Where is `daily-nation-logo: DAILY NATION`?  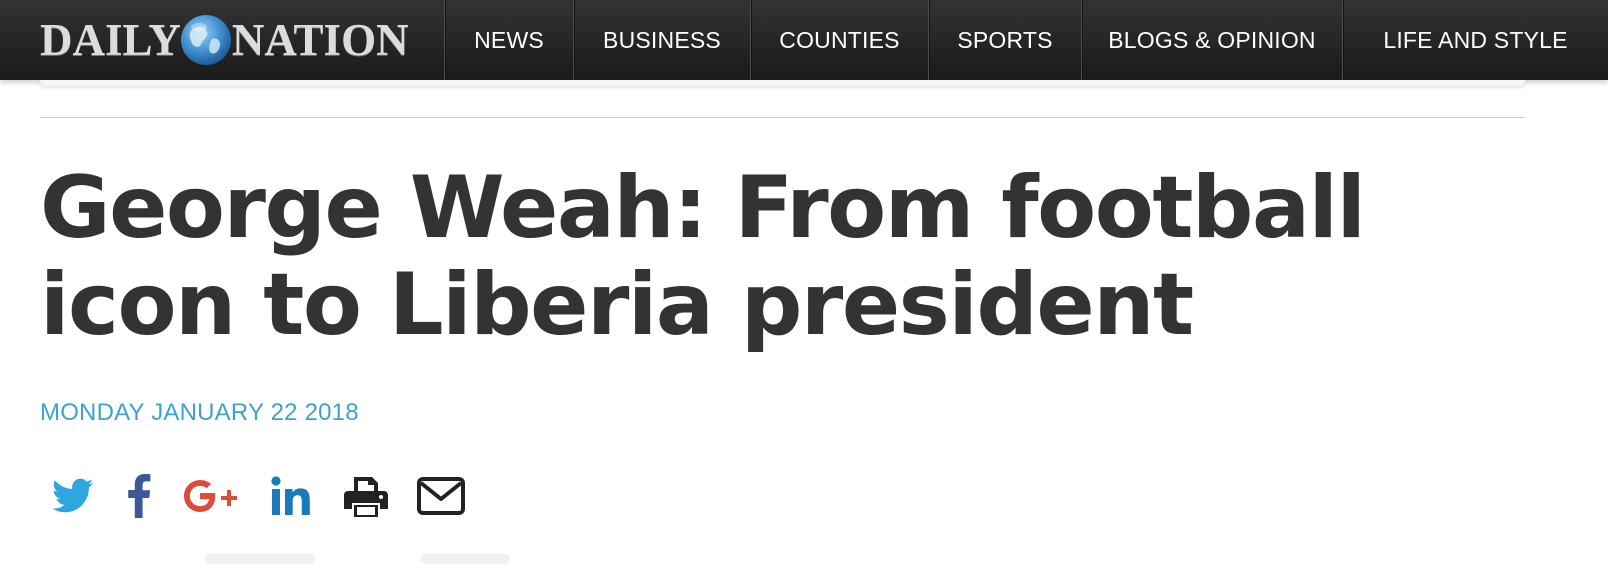 daily-nation-logo: DAILY NATION is located at coordinates (222, 40).